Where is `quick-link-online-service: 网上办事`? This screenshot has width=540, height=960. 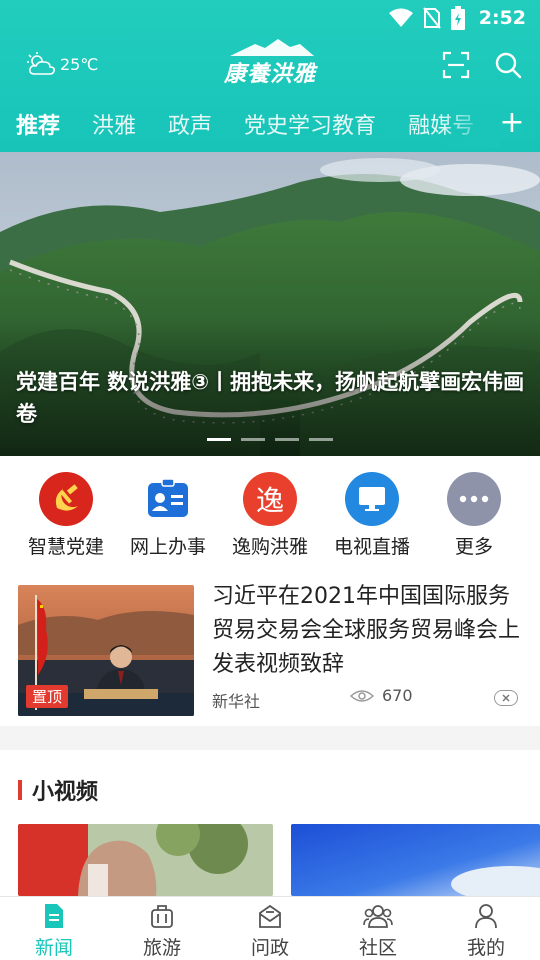
quick-link-online-service: 网上办事 is located at coordinates (168, 515).